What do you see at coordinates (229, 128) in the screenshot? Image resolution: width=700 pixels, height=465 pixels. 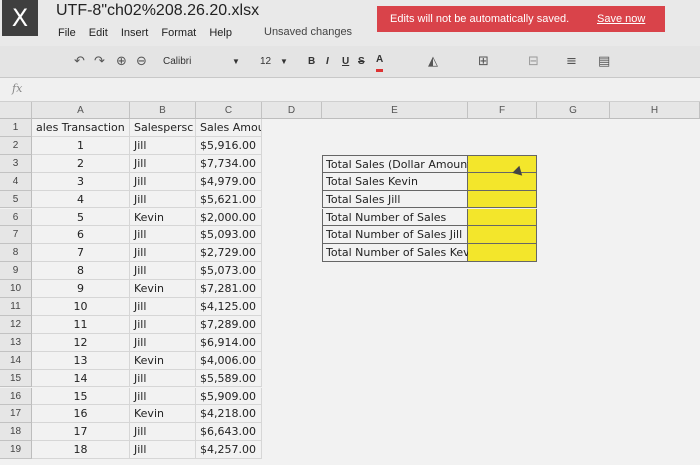 I see `header-cell-amount: Sales Amou` at bounding box center [229, 128].